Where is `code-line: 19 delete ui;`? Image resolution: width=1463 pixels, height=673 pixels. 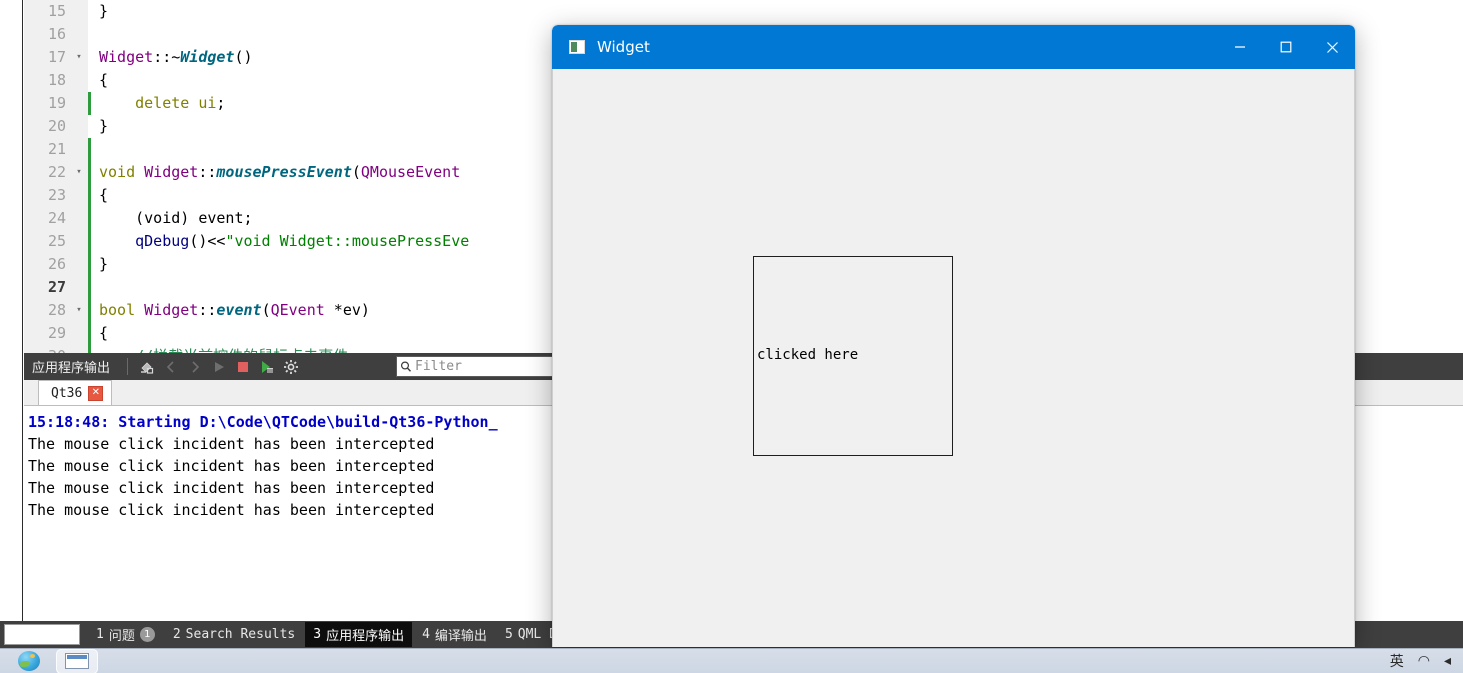 code-line: 19 delete ui; is located at coordinates (246, 103).